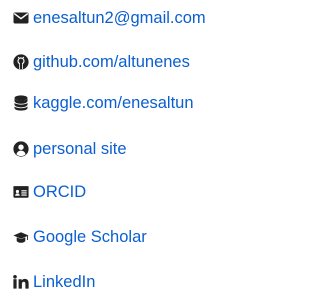 This screenshot has width=320, height=299. What do you see at coordinates (111, 62) in the screenshot?
I see `github-link-label: github.com/altunenes` at bounding box center [111, 62].